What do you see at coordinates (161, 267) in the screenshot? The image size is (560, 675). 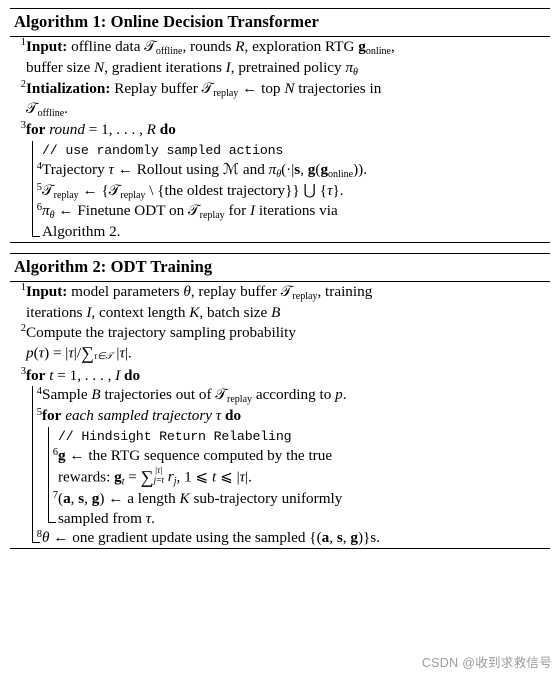 I see `algorithm-2-title-text: ODT Training` at bounding box center [161, 267].